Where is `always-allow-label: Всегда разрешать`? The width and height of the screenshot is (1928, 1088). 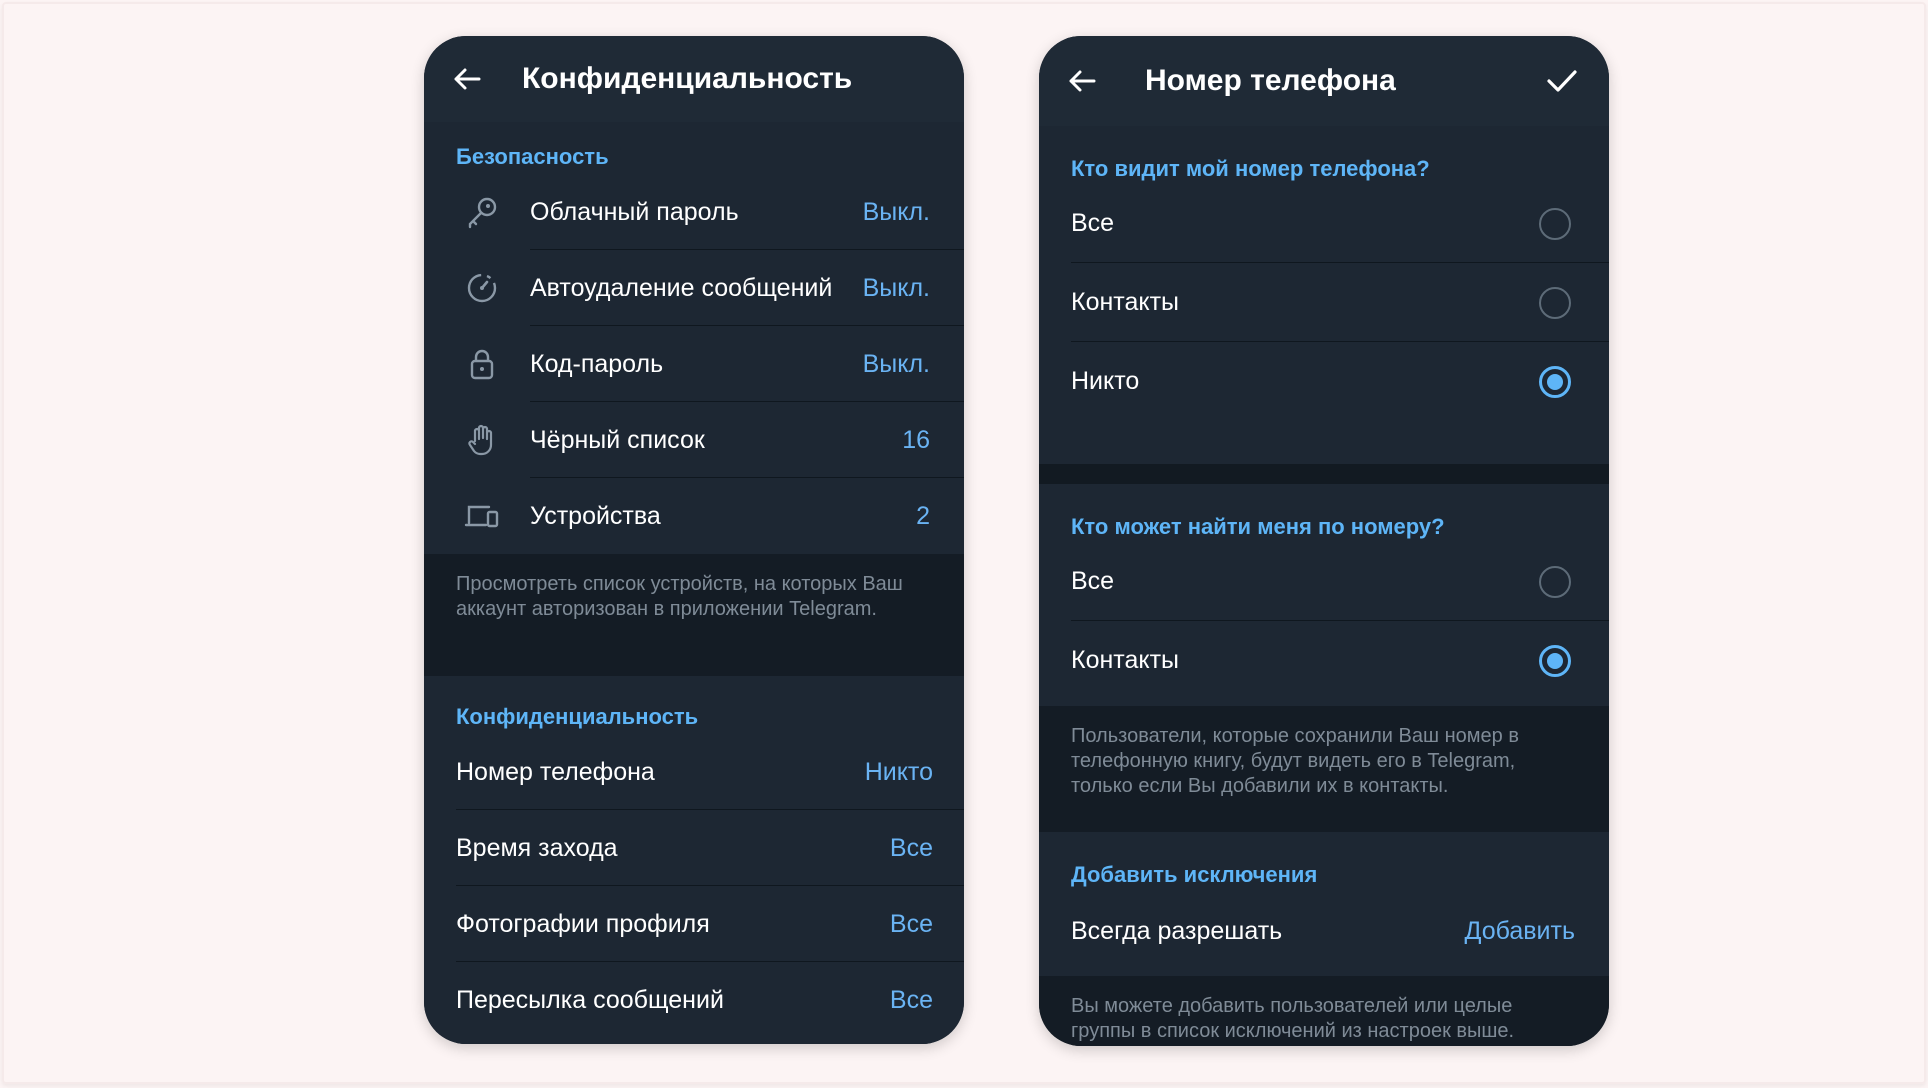
always-allow-label: Всегда разрешать is located at coordinates (1177, 930).